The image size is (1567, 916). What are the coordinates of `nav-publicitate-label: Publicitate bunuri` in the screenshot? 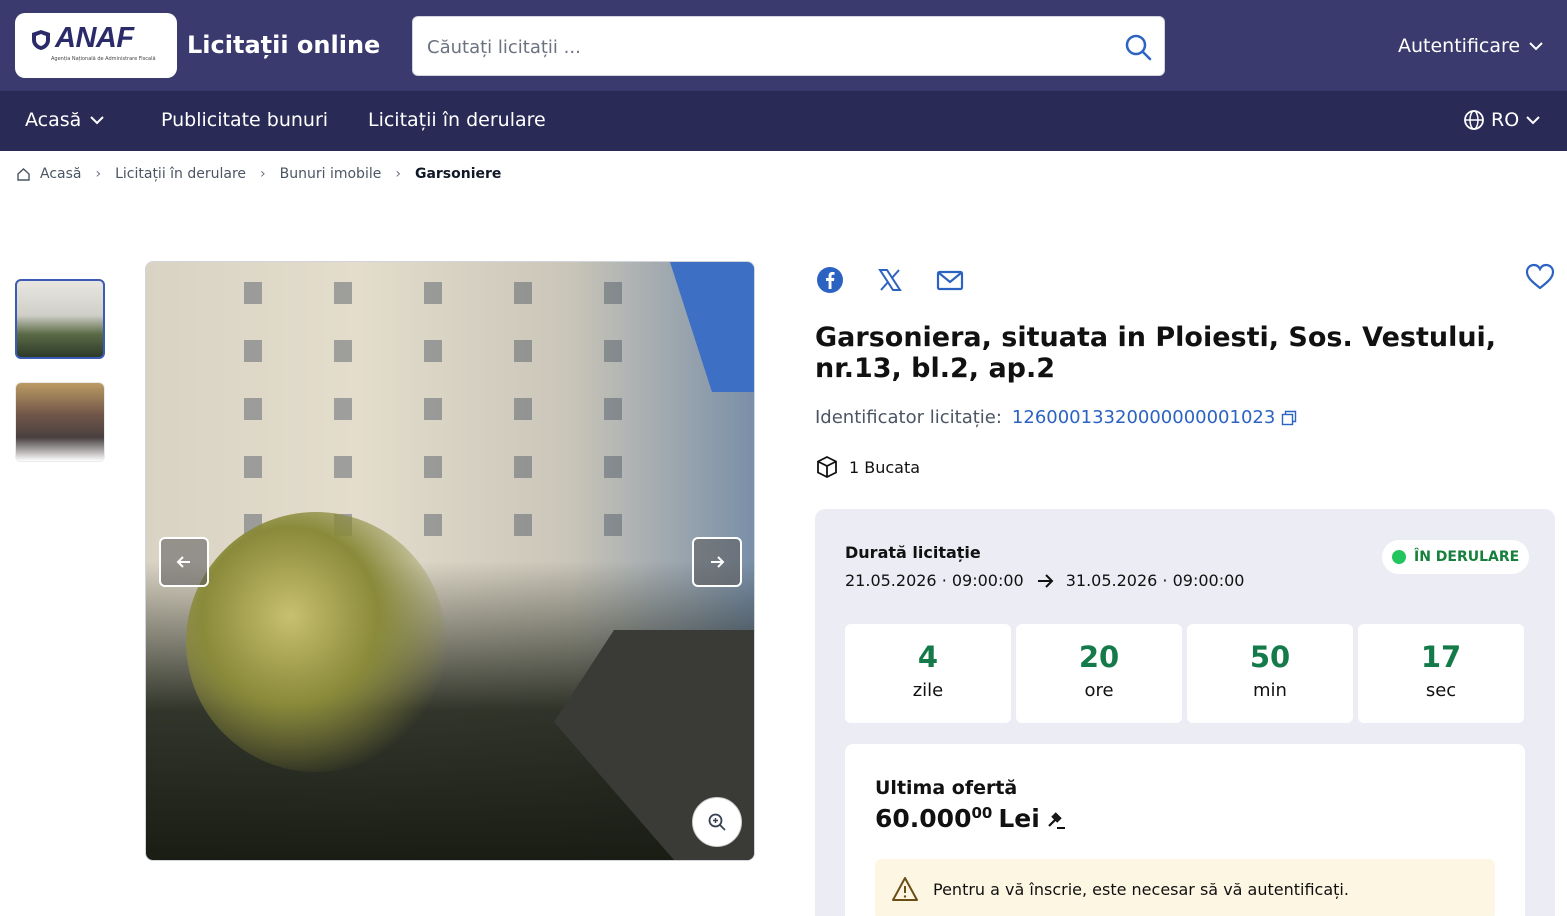 It's located at (245, 120).